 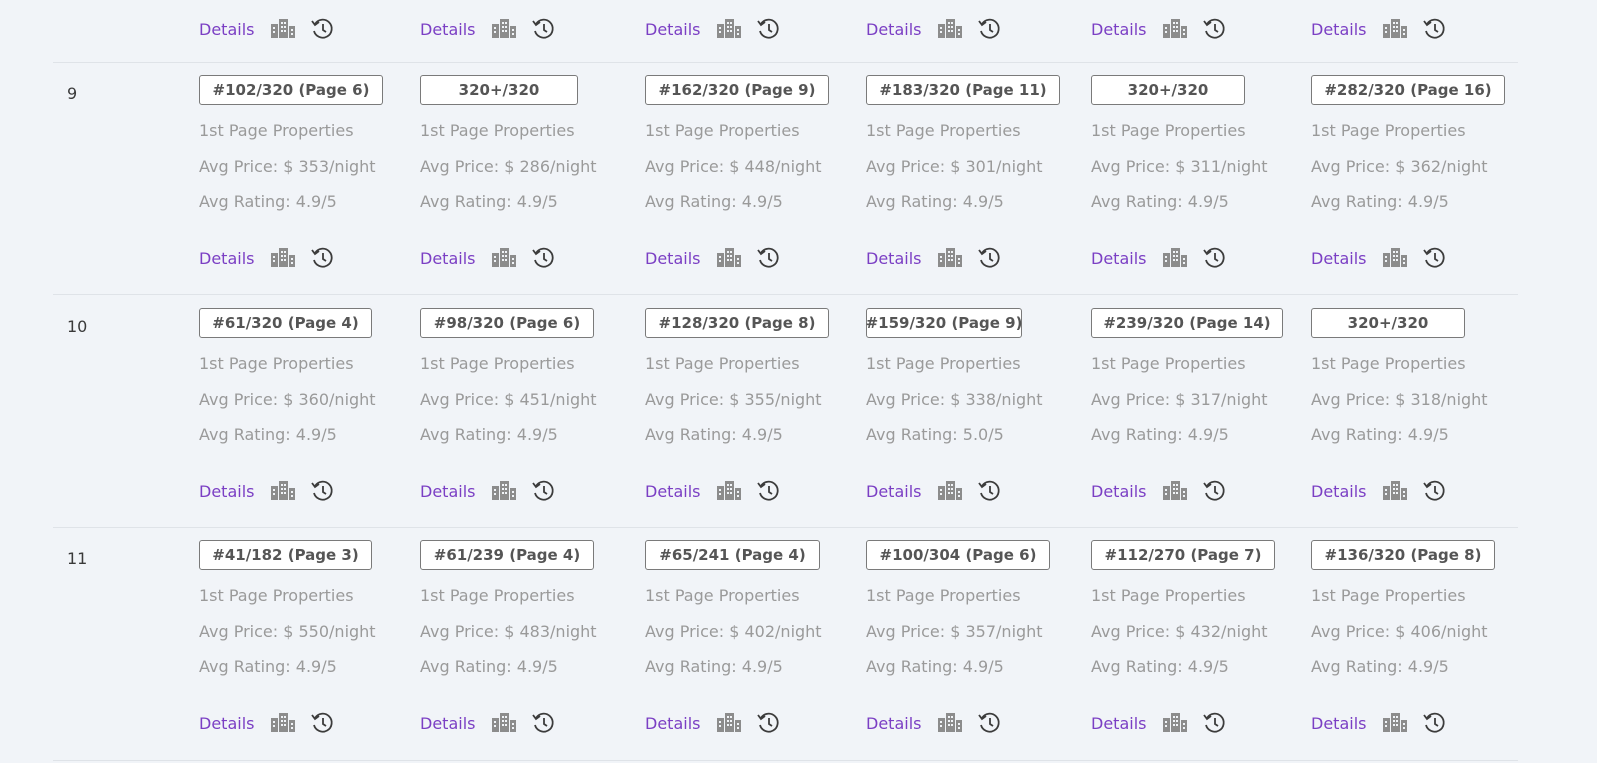 What do you see at coordinates (944, 323) in the screenshot?
I see `rank-badge: #159/320 (Page 9)` at bounding box center [944, 323].